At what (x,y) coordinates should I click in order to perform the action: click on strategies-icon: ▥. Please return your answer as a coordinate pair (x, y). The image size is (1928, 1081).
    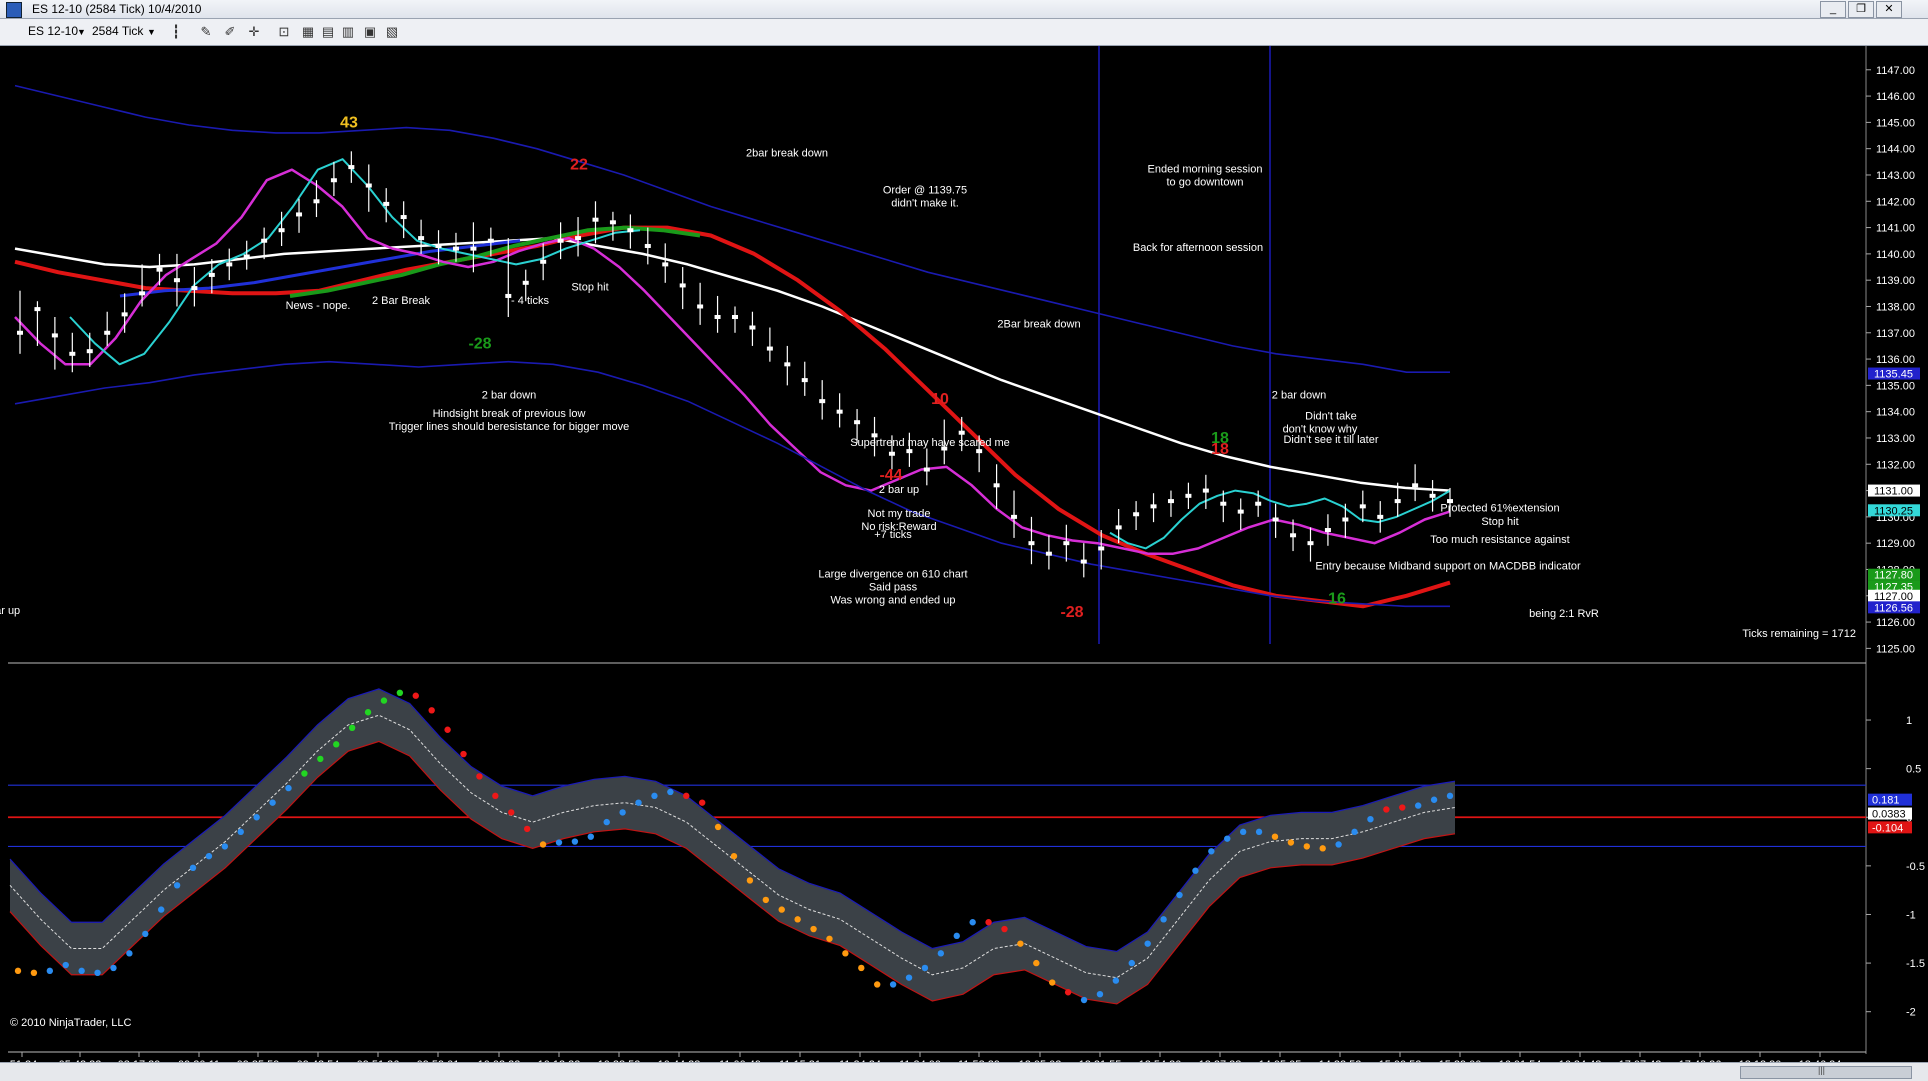
    Looking at the image, I should click on (348, 32).